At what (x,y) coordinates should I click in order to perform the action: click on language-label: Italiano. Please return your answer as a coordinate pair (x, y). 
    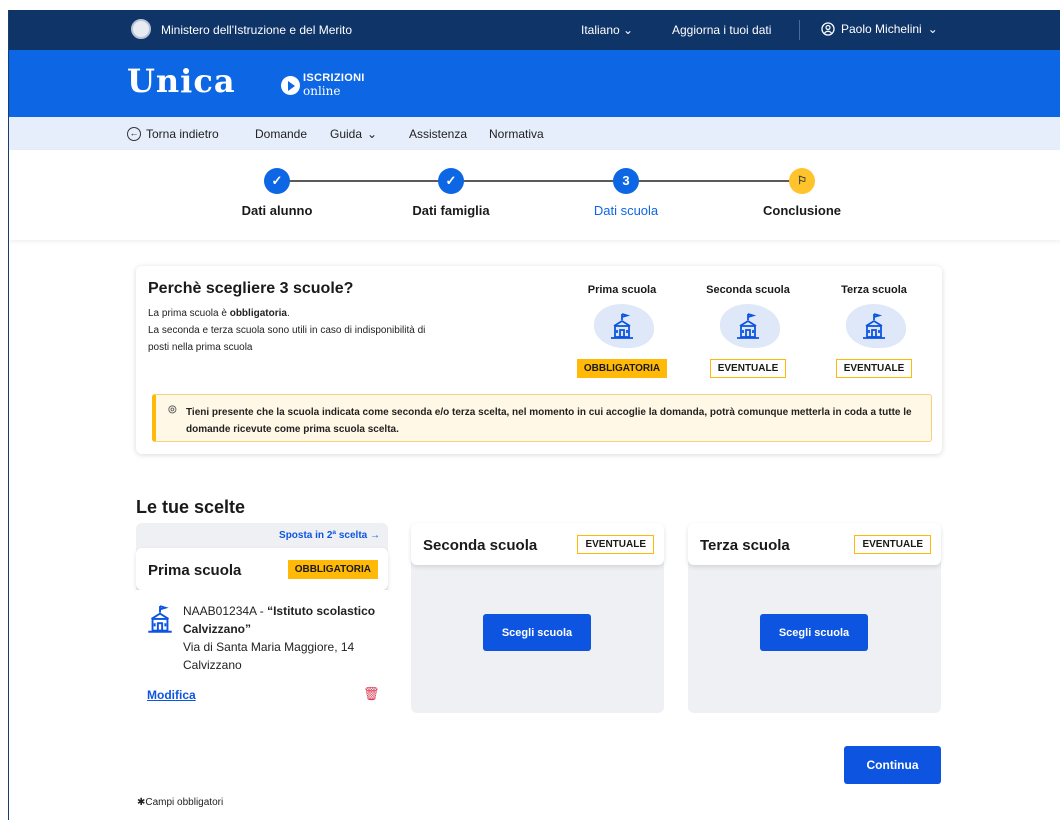
    Looking at the image, I should click on (600, 30).